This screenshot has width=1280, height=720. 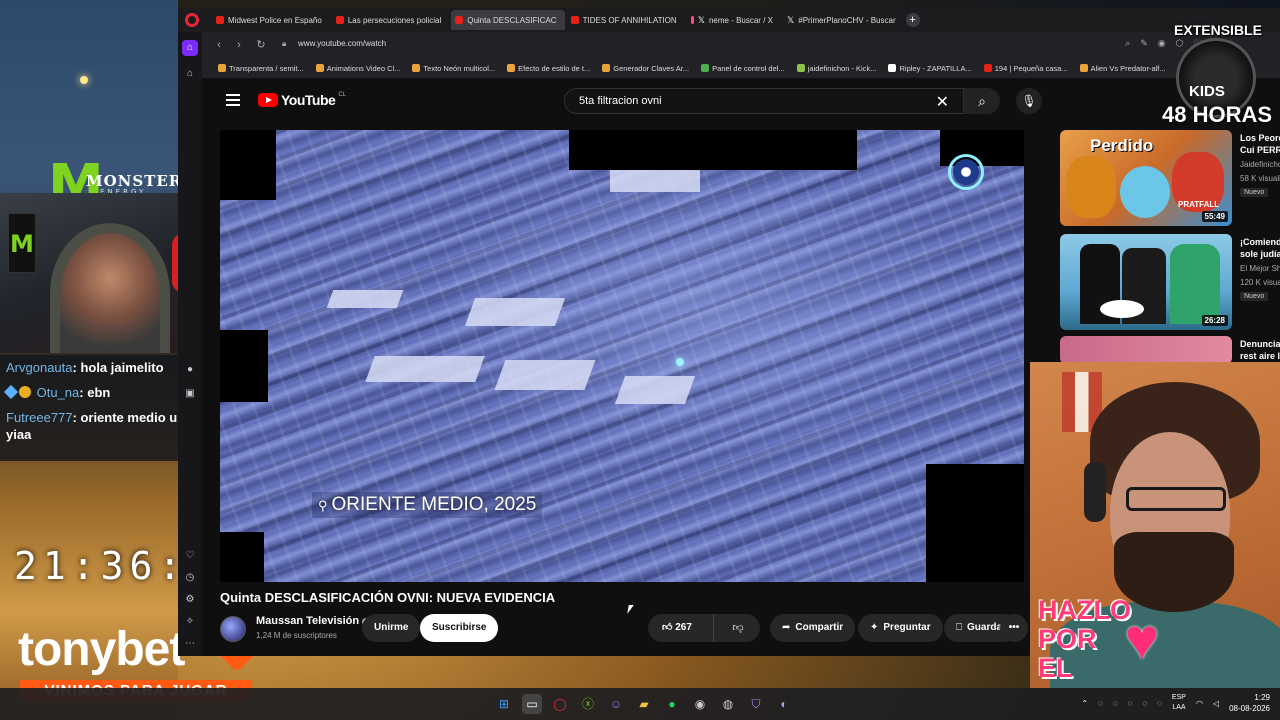 What do you see at coordinates (982, 101) in the screenshot?
I see `search-button: ⌕` at bounding box center [982, 101].